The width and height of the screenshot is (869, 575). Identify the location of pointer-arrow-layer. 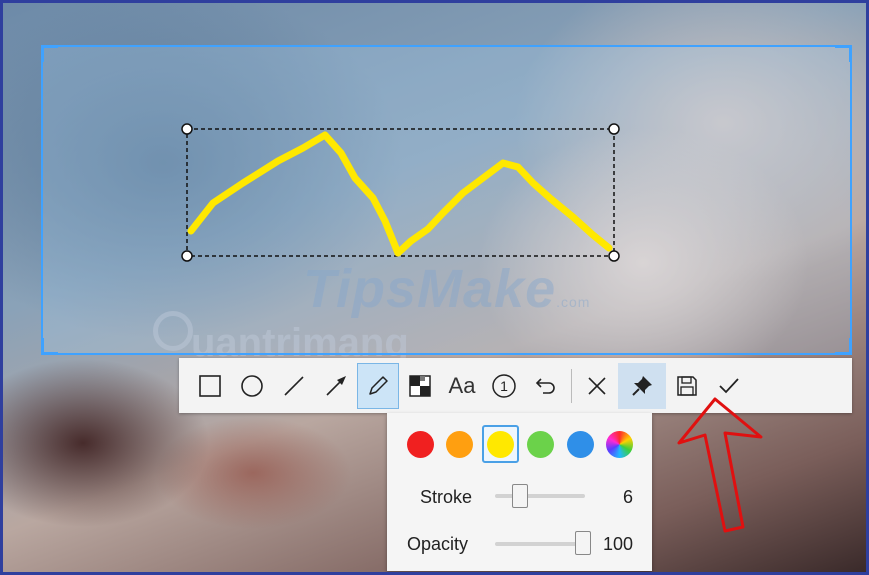
(720, 465).